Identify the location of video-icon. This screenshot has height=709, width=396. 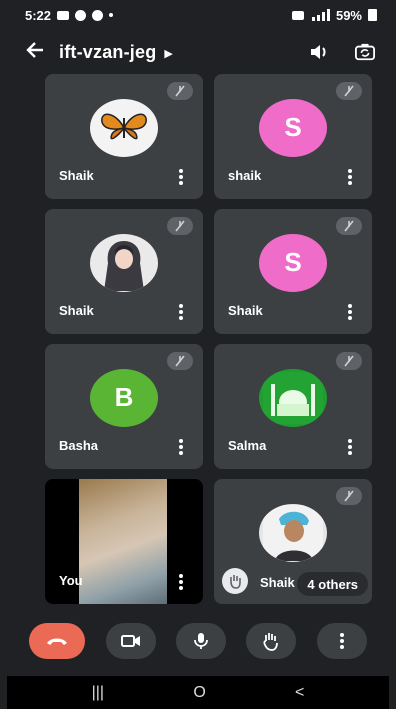
(130, 641).